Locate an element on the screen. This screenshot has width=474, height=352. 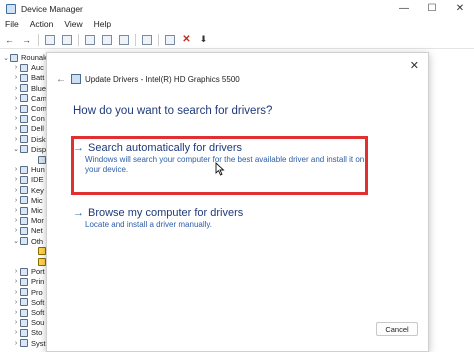
option-title: Browse my computer for drivers is located at coordinates (165, 213).